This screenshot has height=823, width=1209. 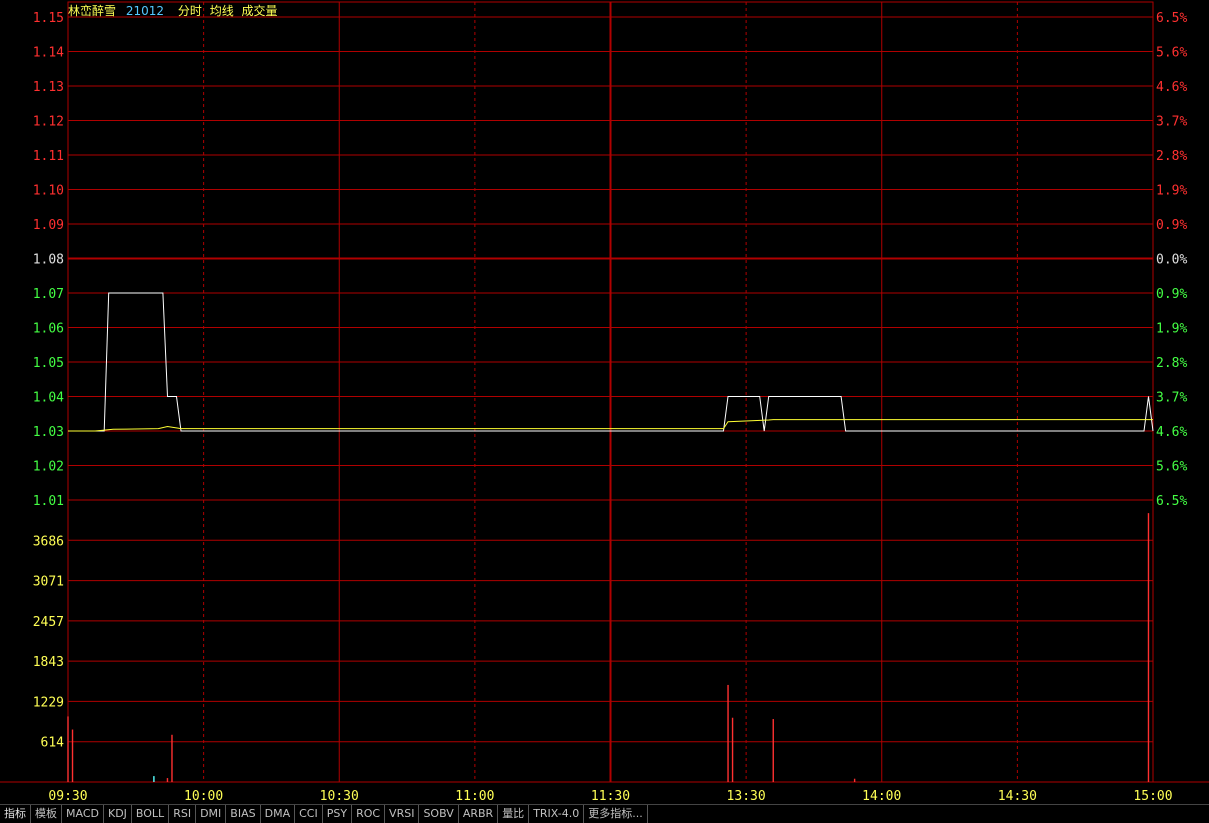 What do you see at coordinates (211, 814) in the screenshot?
I see `tab-dmi: DMI` at bounding box center [211, 814].